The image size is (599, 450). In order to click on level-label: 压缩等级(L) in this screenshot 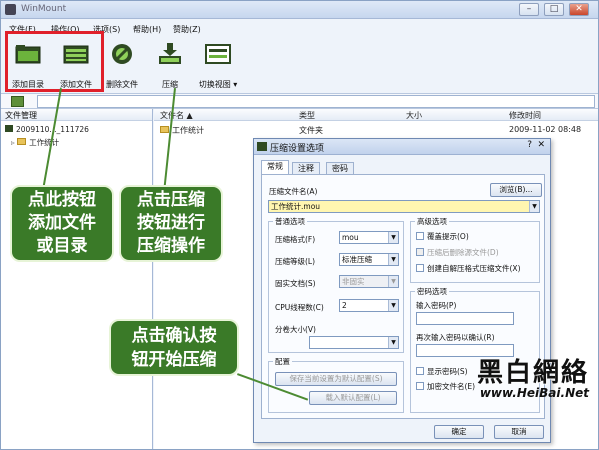, I will do `click(295, 261)`.